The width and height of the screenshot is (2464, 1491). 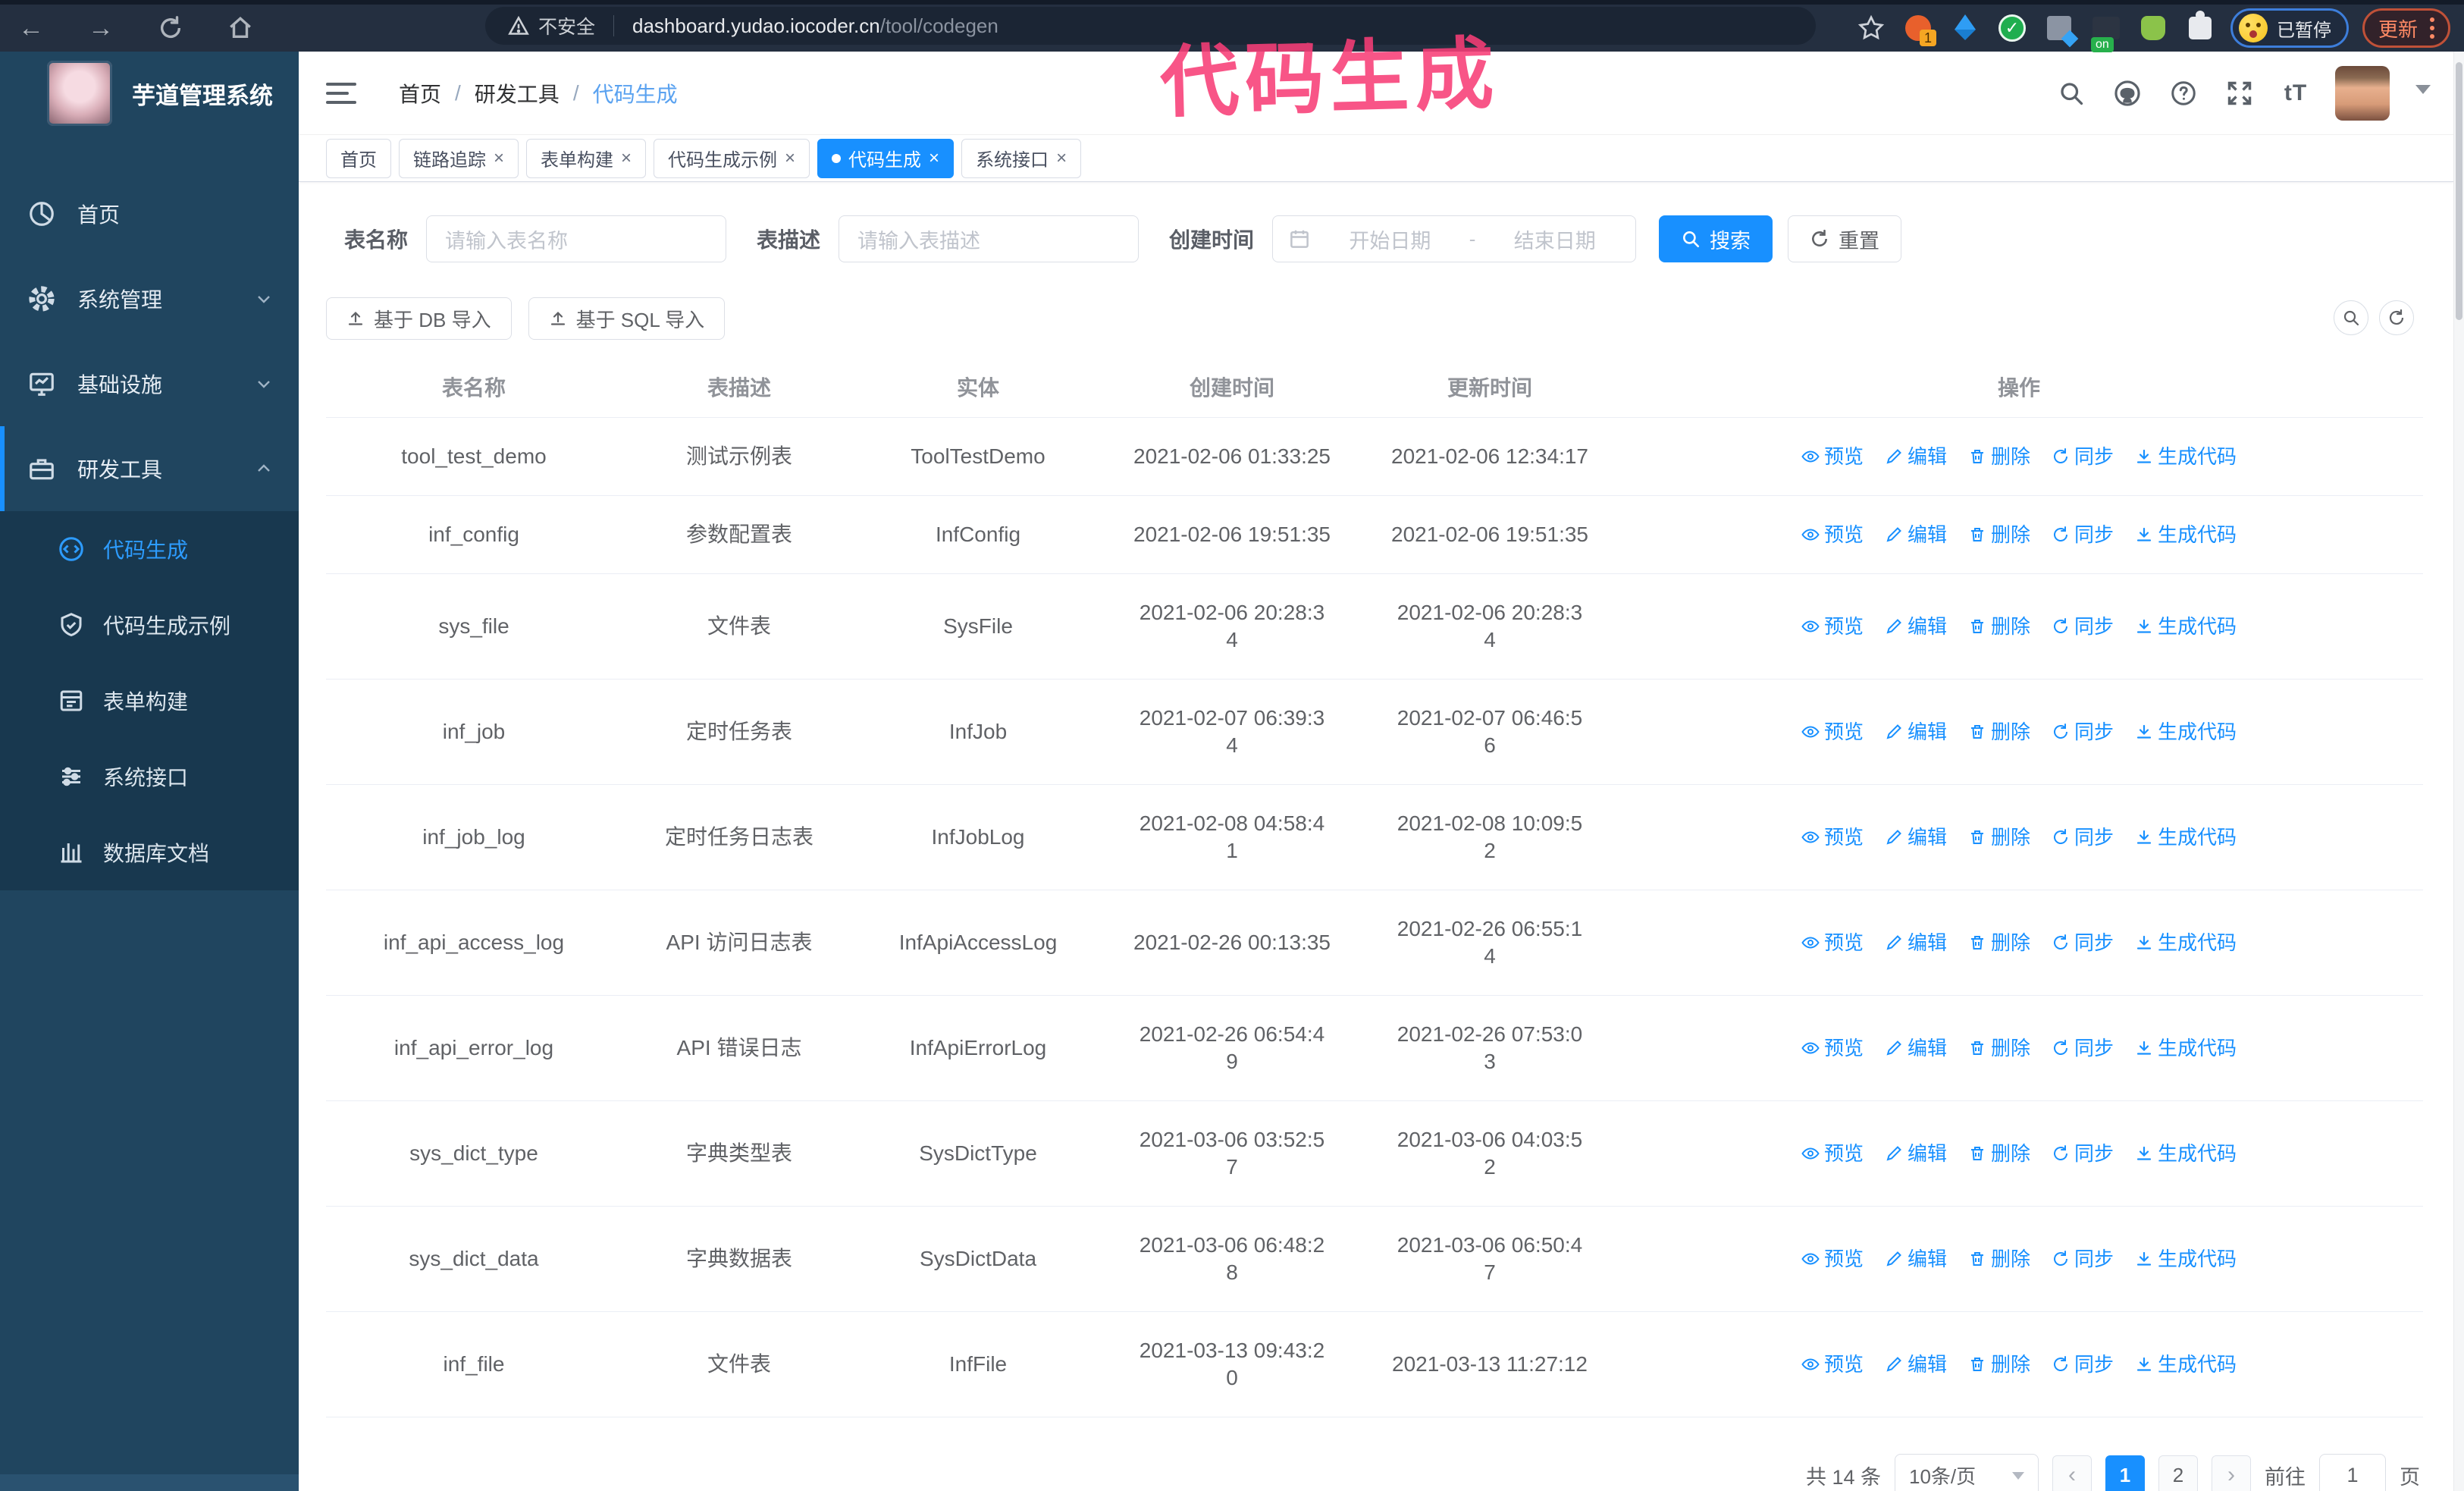 What do you see at coordinates (627, 318) in the screenshot?
I see `import-sql-button: 基于 SQL 导入` at bounding box center [627, 318].